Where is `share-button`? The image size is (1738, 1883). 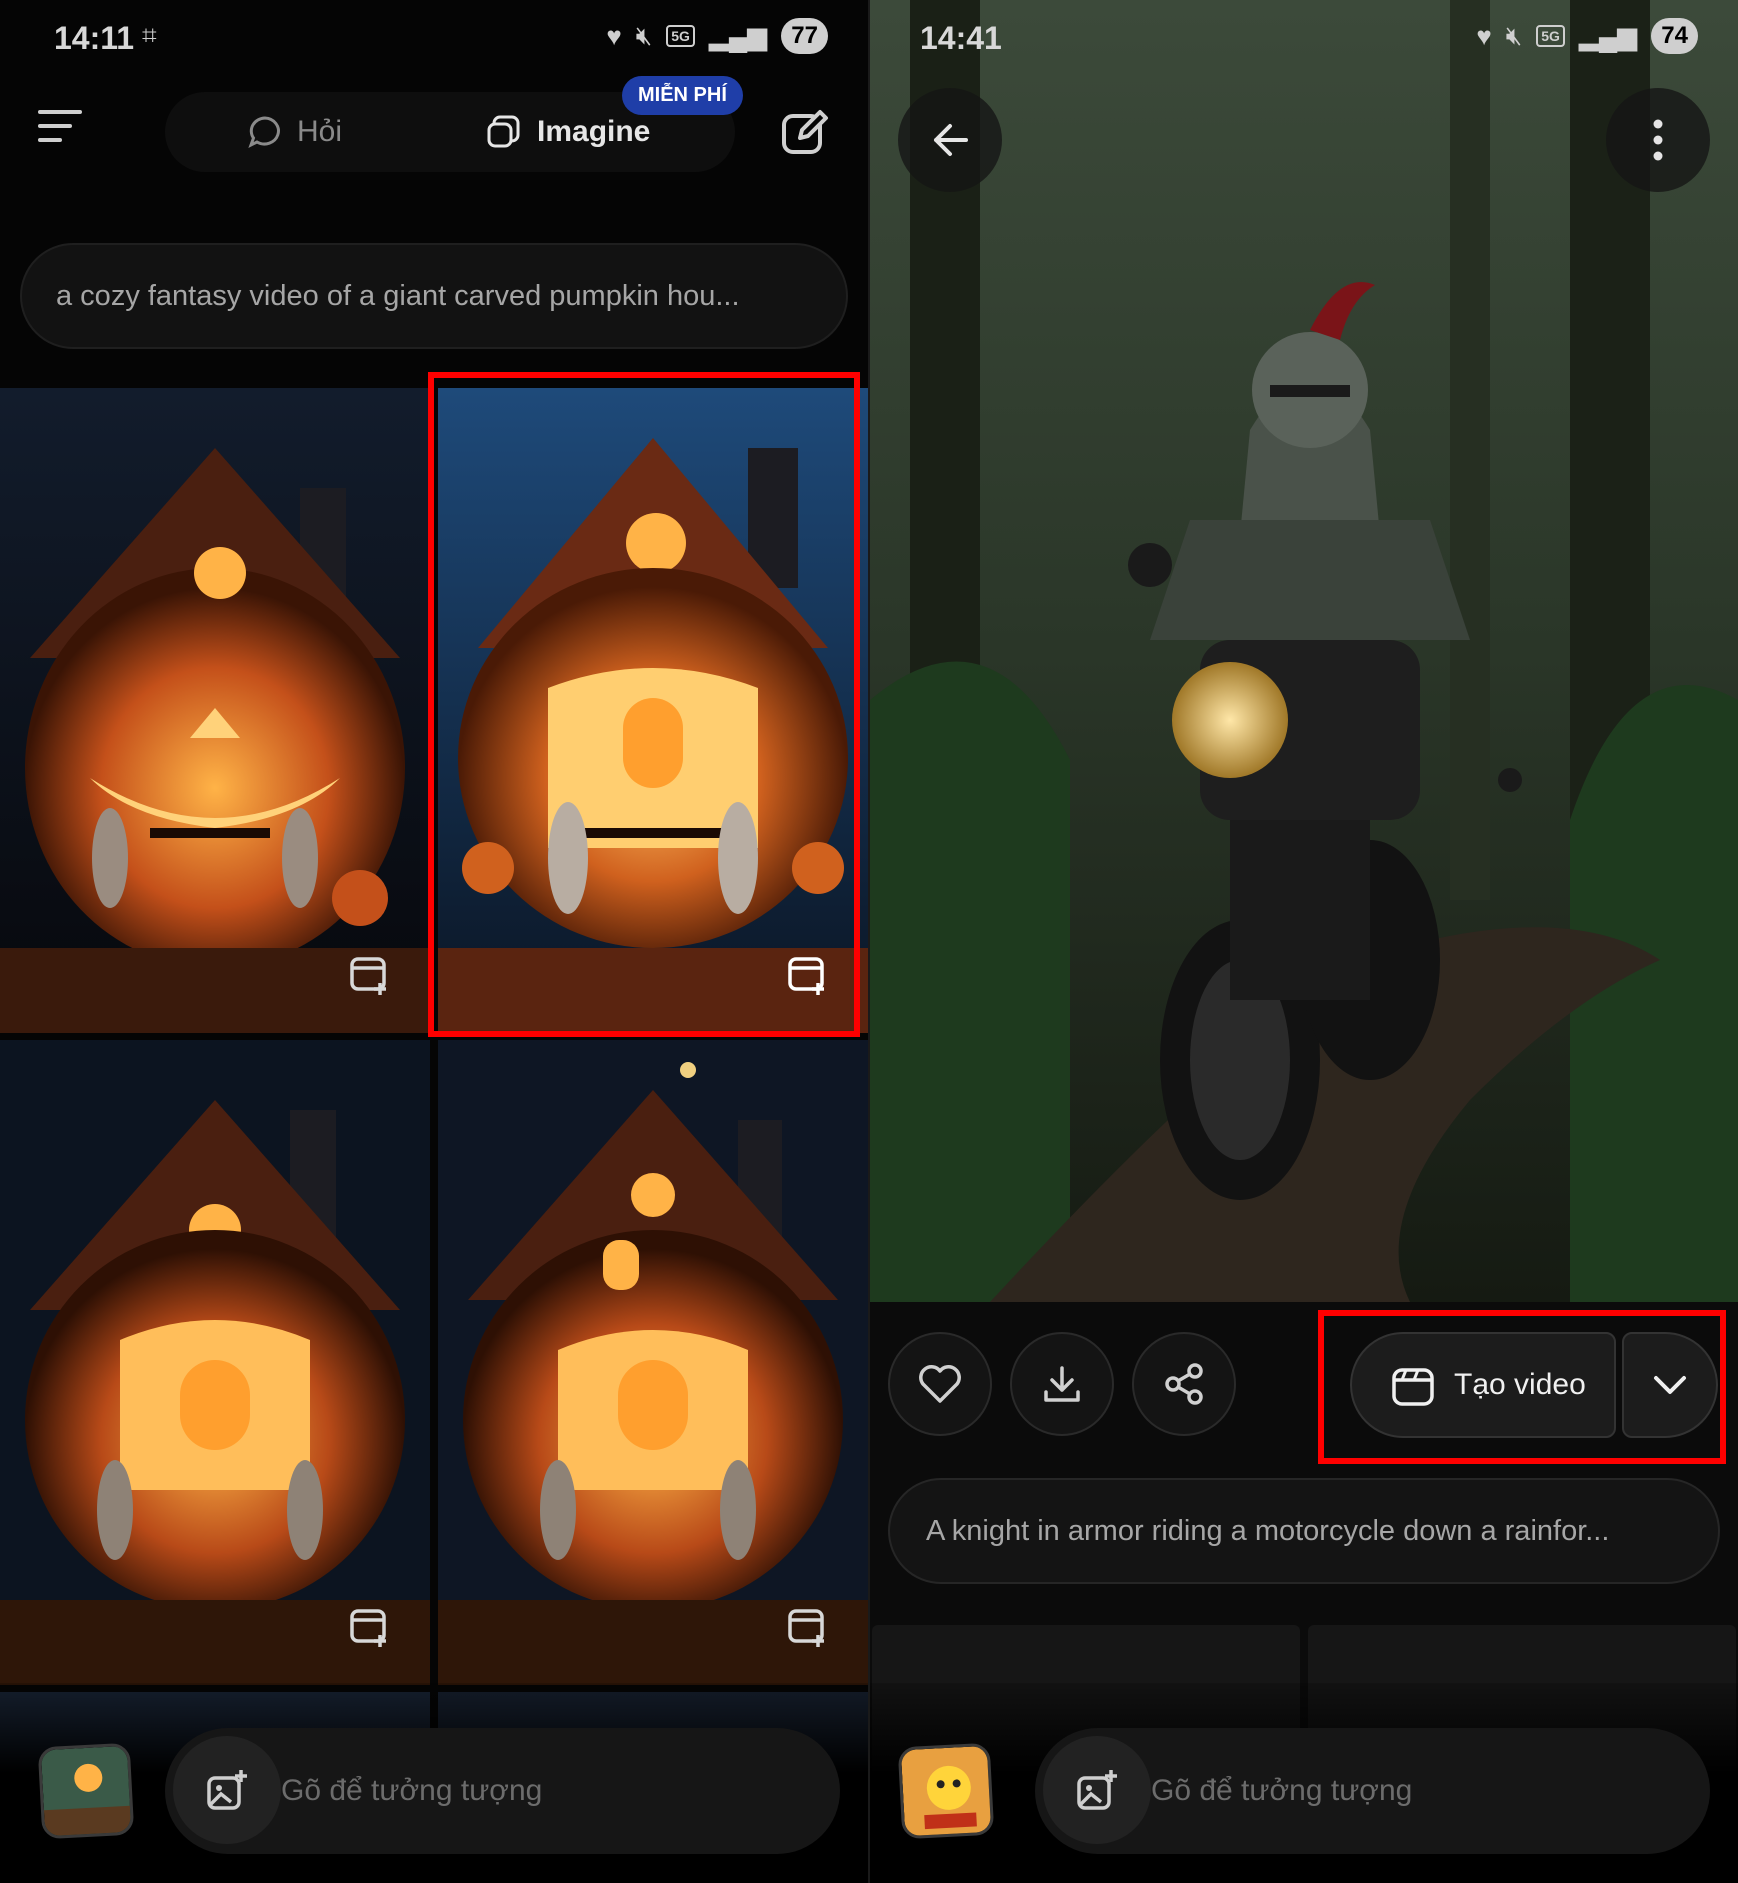
share-button is located at coordinates (1184, 1384).